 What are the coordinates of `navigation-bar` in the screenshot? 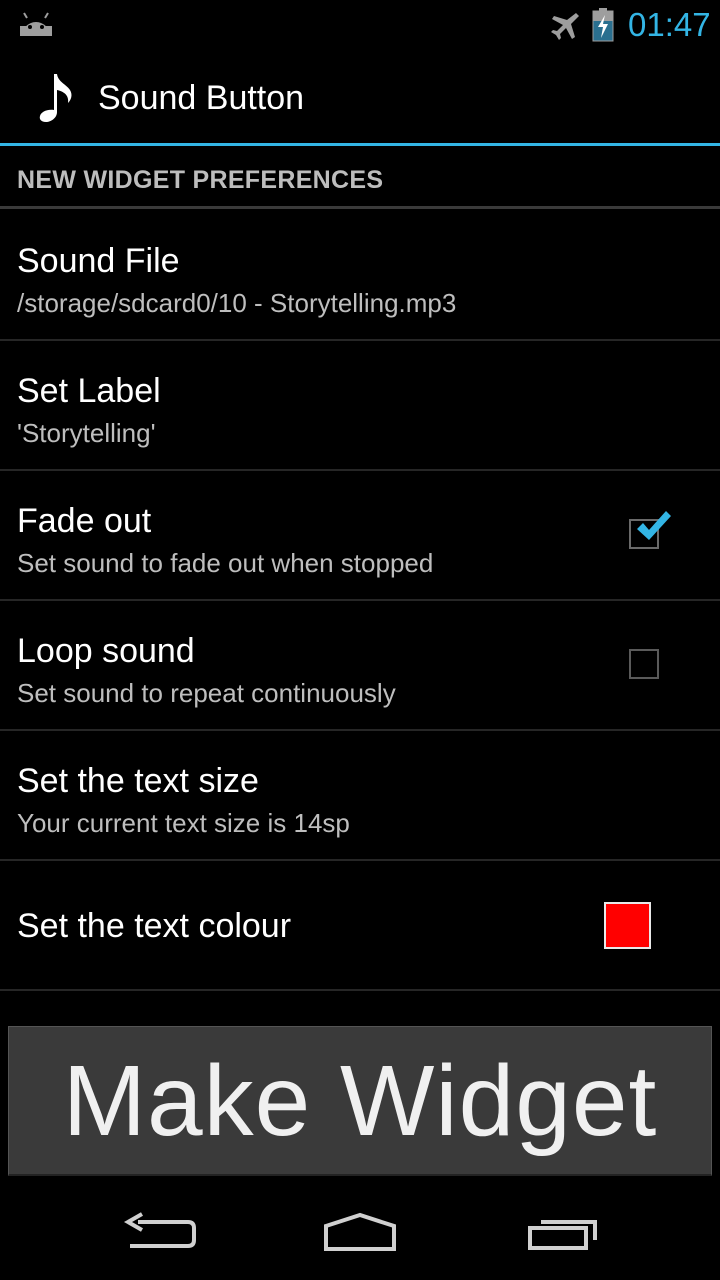 It's located at (360, 1235).